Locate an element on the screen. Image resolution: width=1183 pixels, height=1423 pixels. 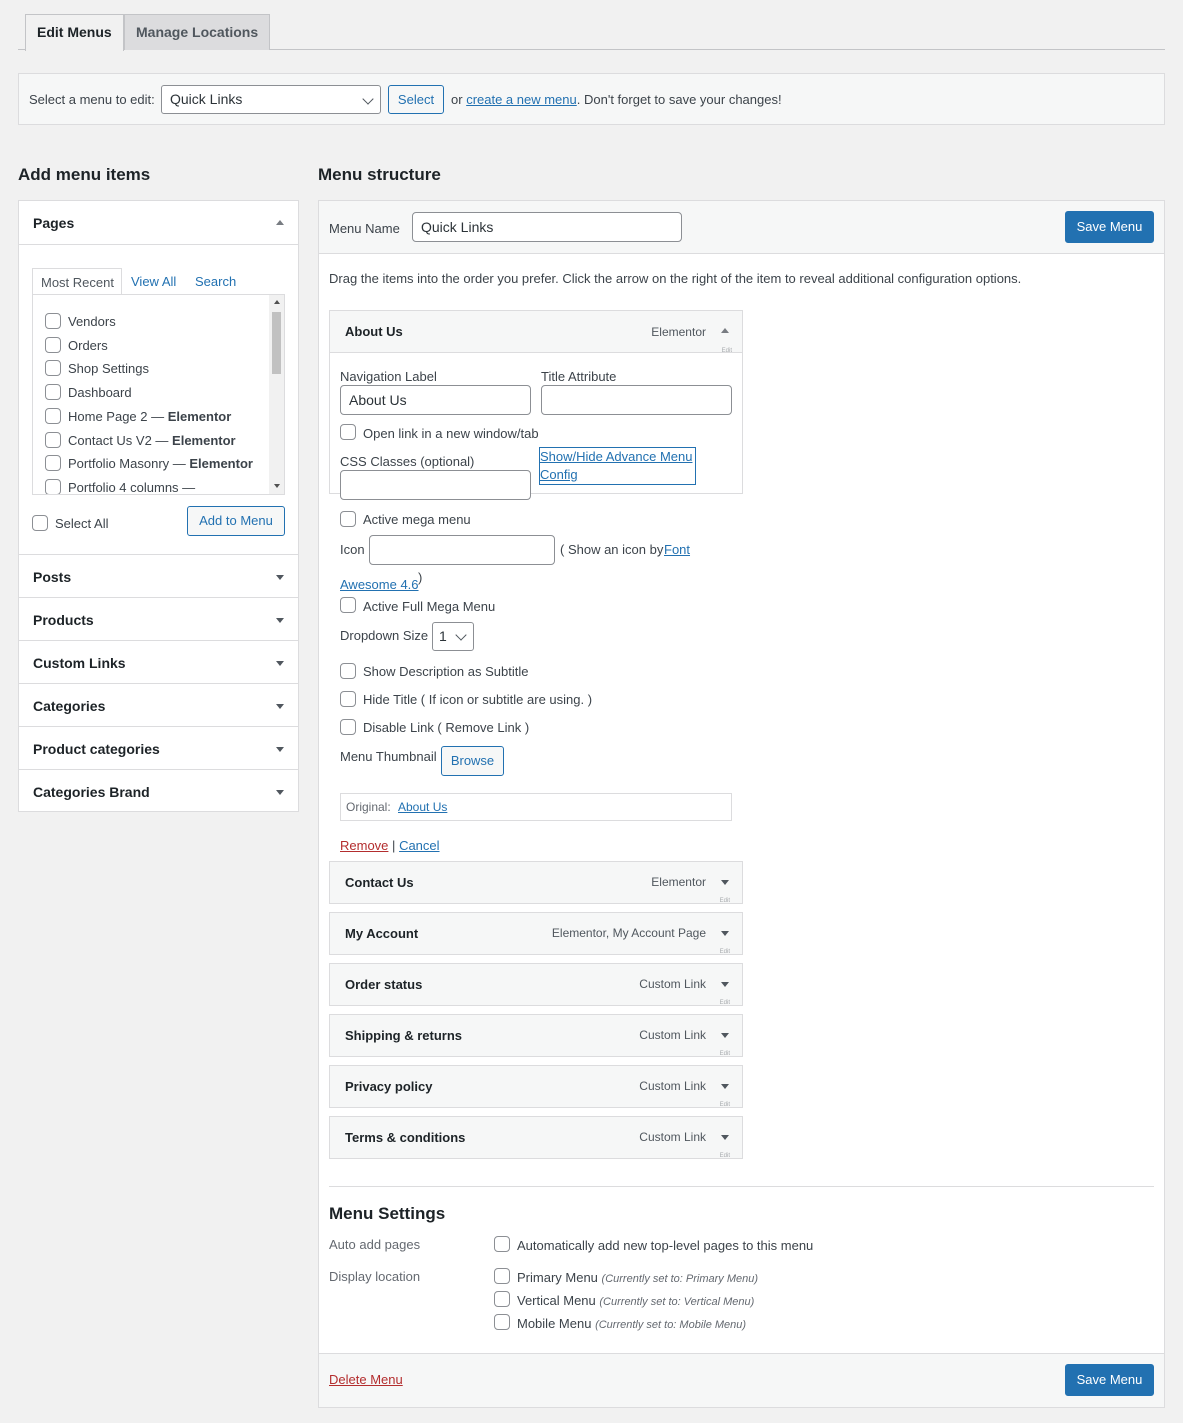
font-awesome-link: Font Awesome 4.6 is located at coordinates (520, 567).